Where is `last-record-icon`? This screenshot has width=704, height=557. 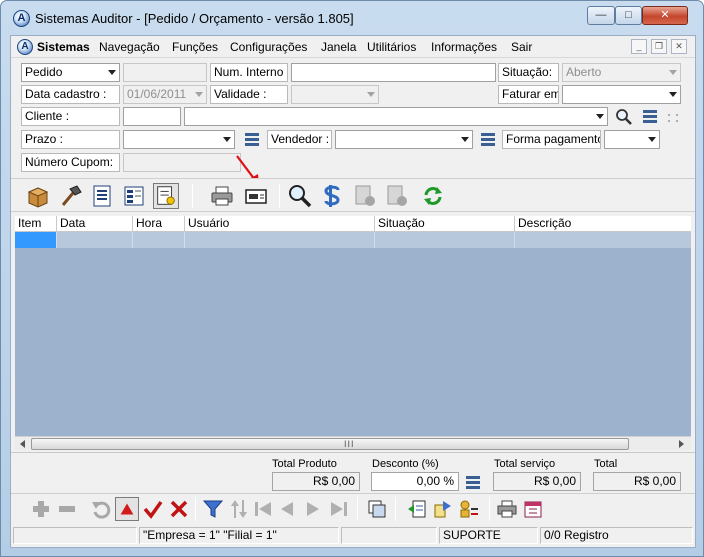 last-record-icon is located at coordinates (339, 509).